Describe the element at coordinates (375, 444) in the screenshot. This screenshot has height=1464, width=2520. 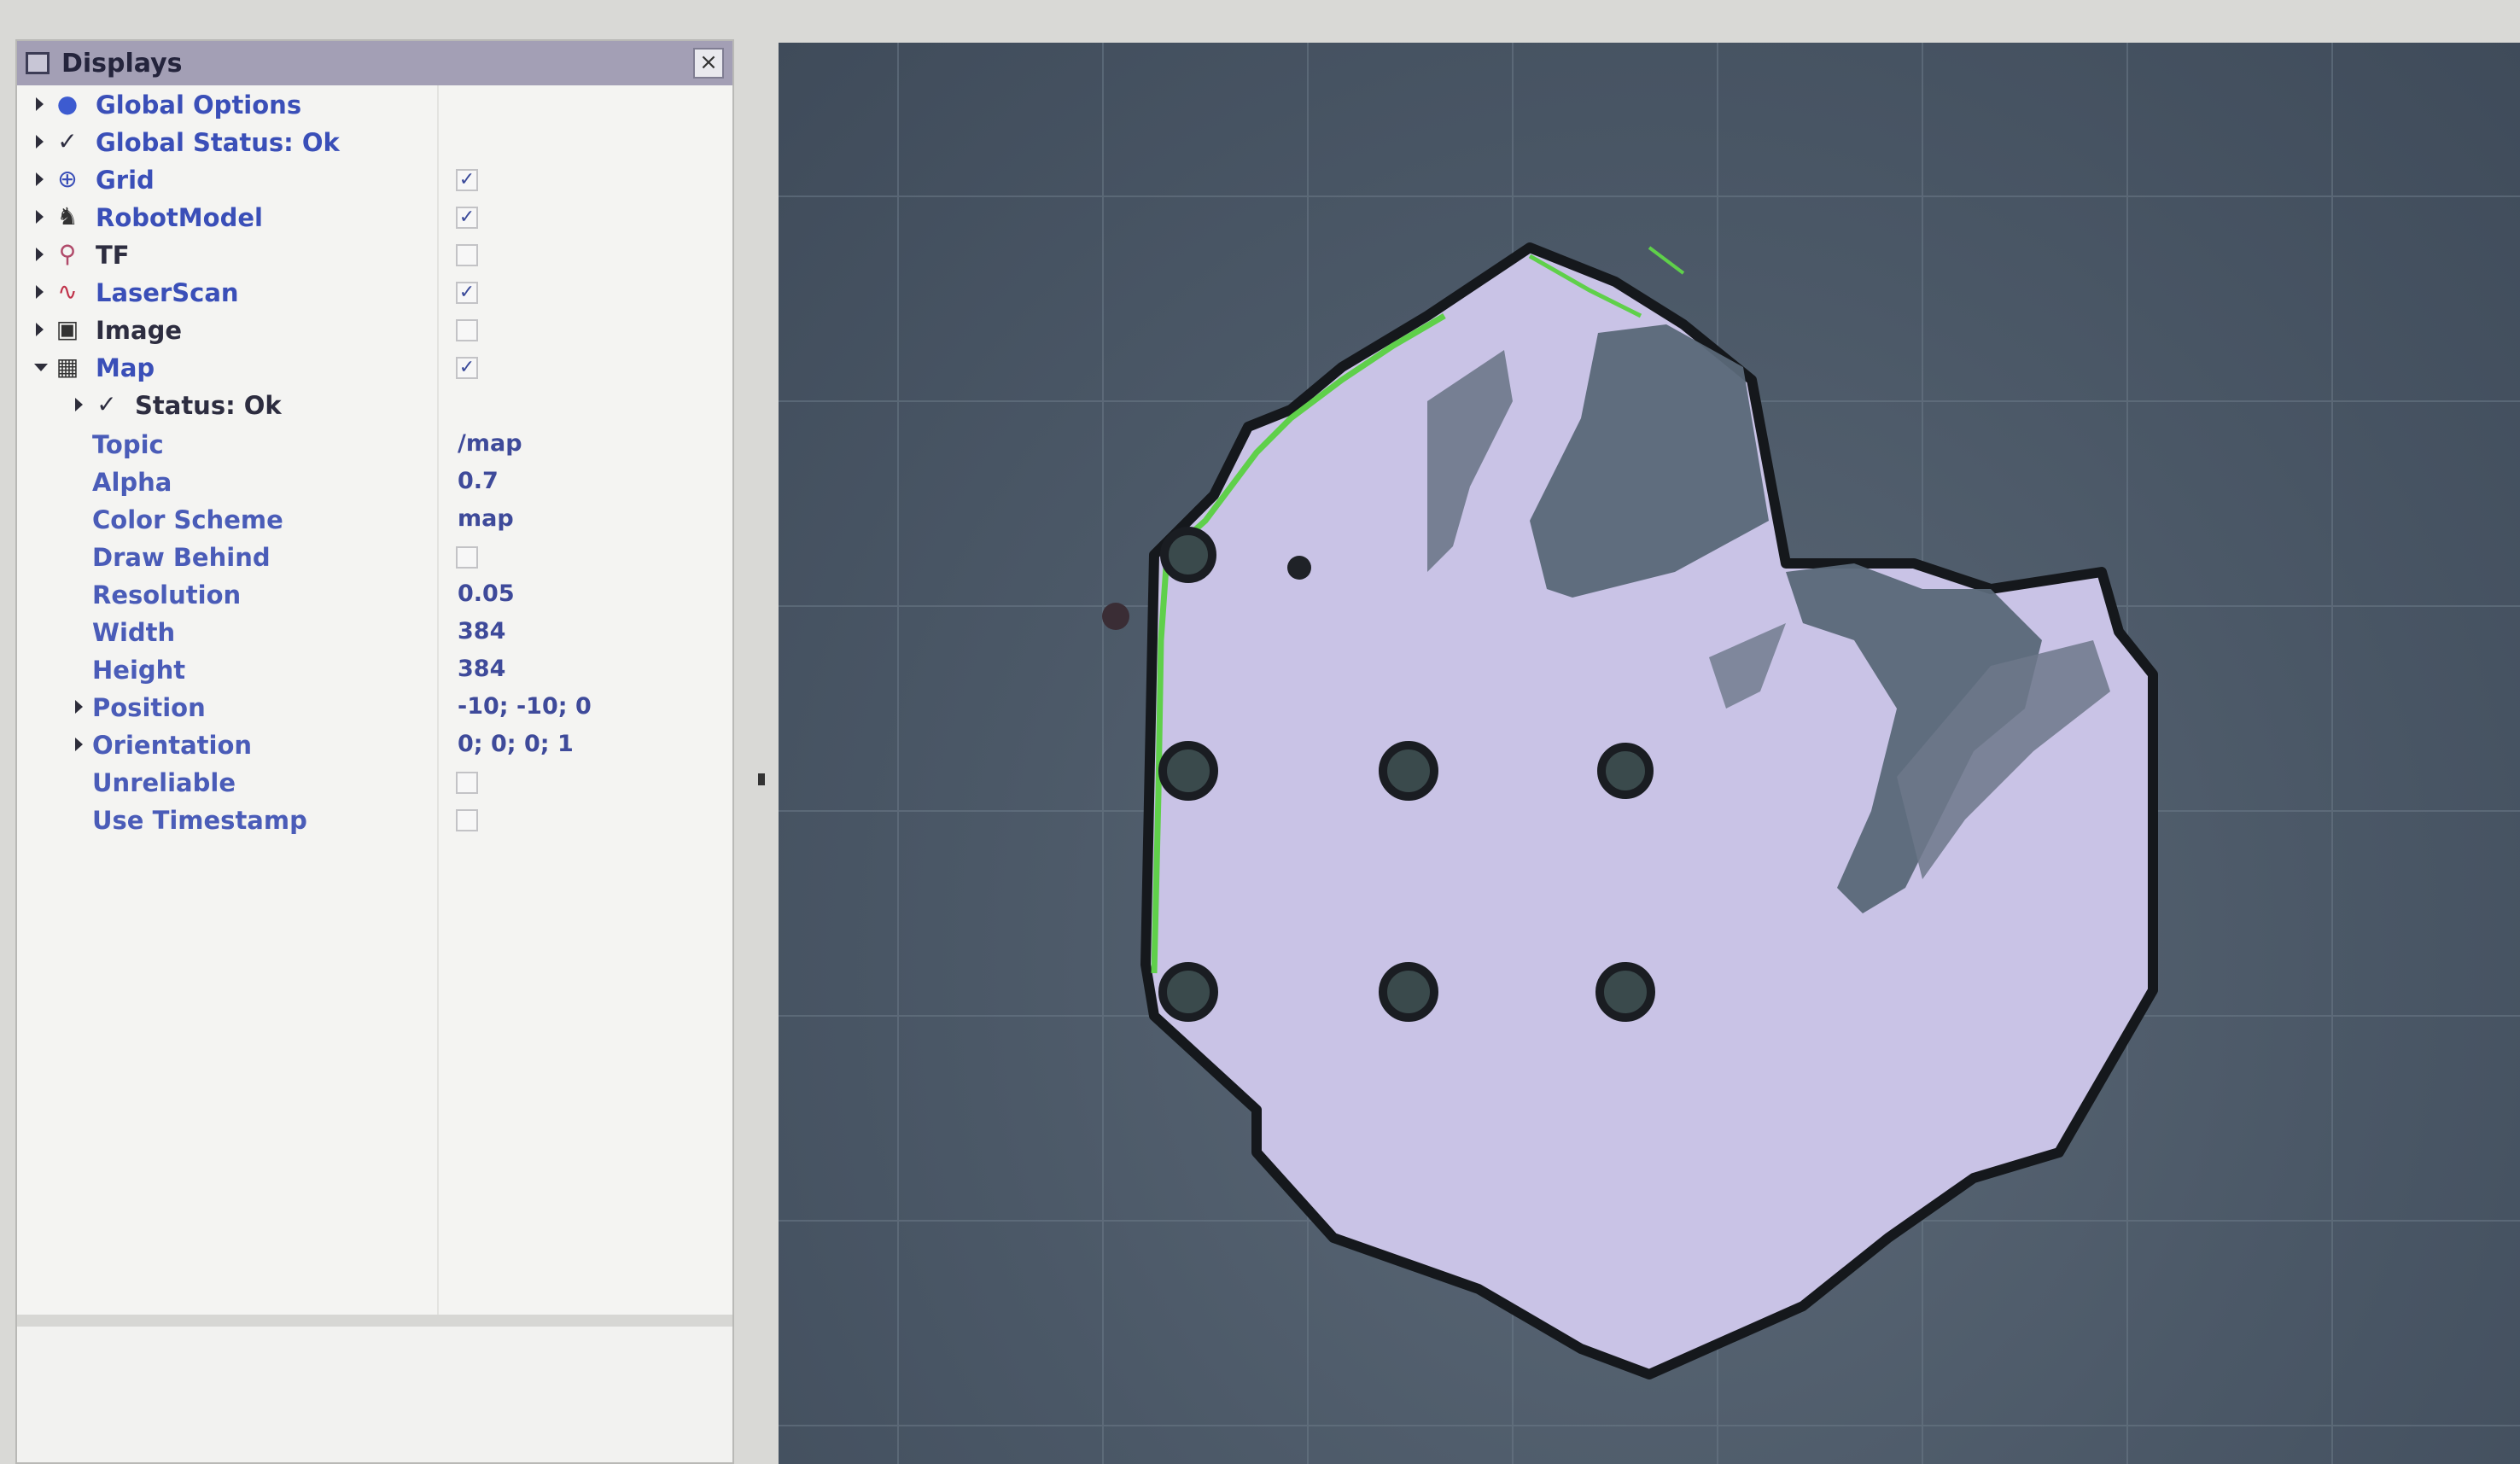
I see `prop-topic: Topic /map` at that location.